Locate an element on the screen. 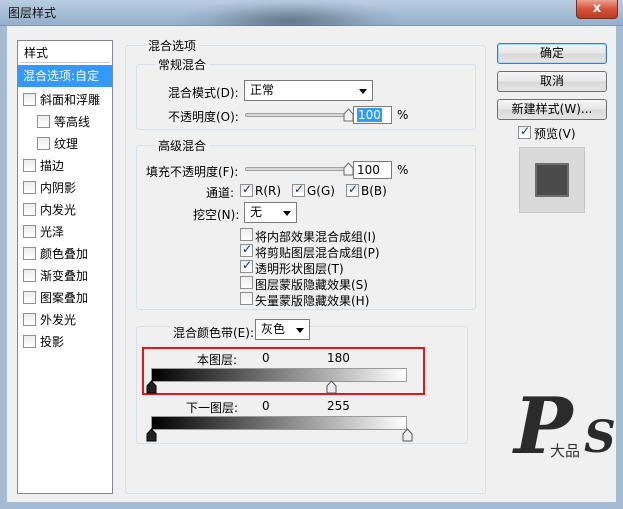  watermark-small-text: 大品 is located at coordinates (565, 451).